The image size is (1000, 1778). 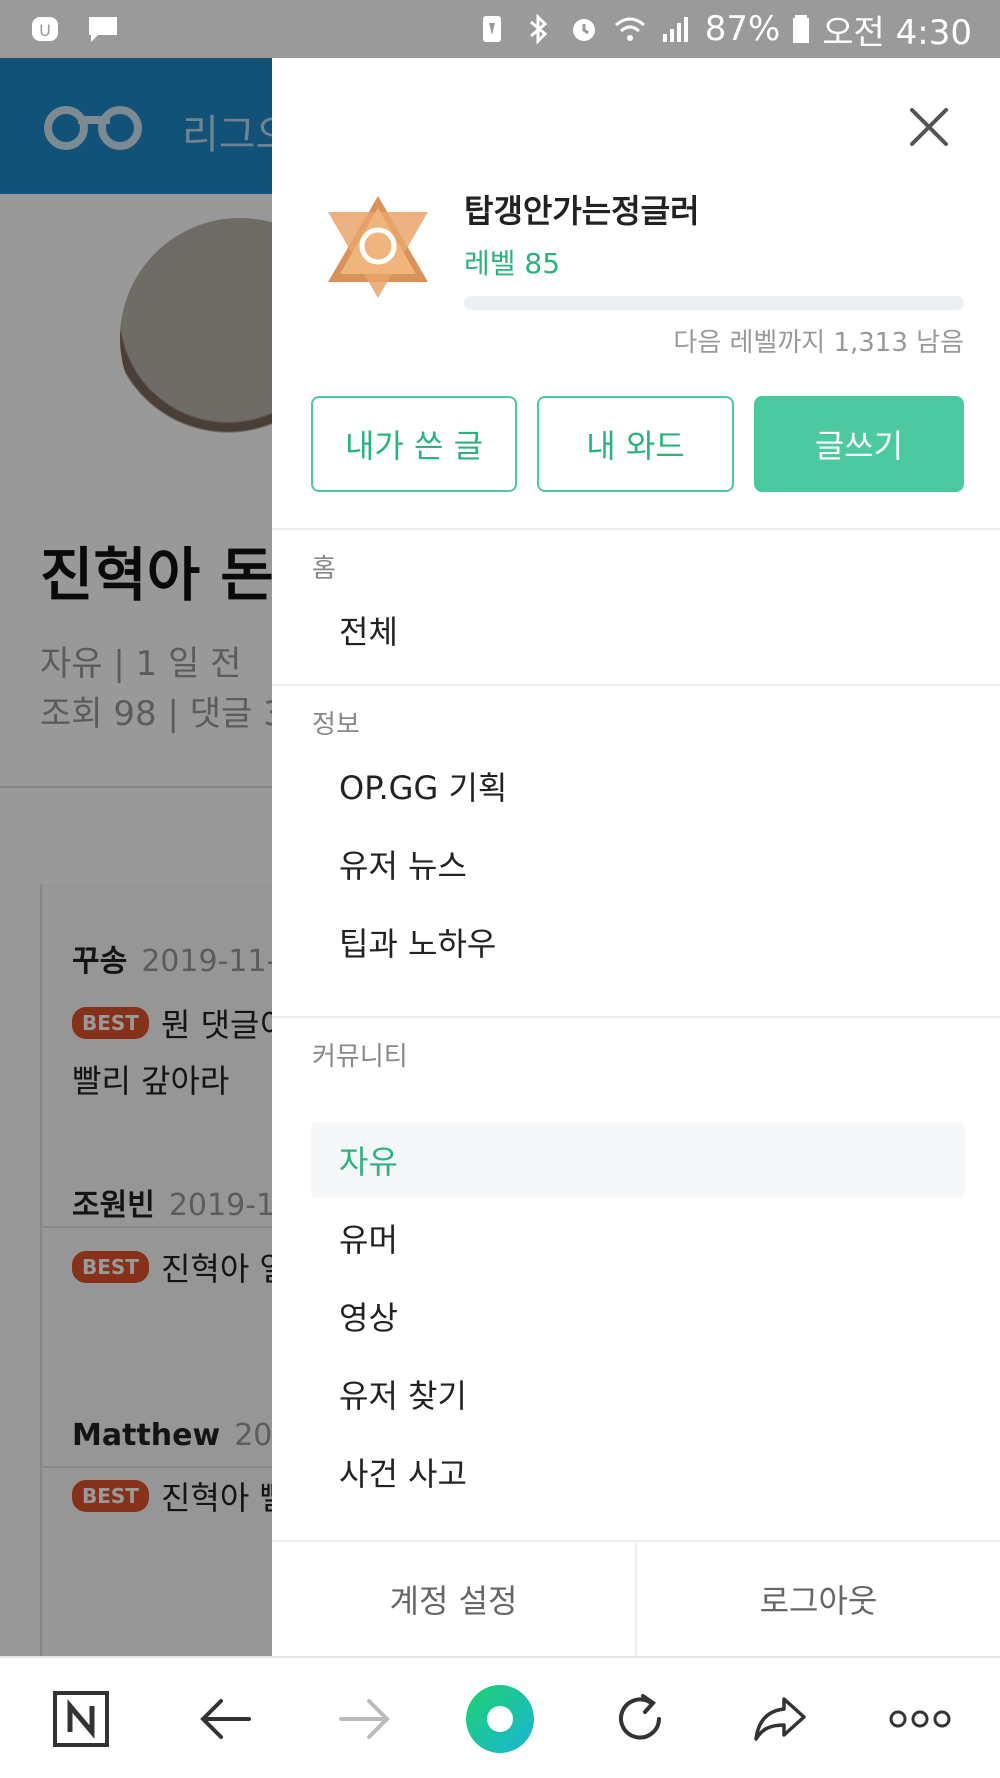 What do you see at coordinates (897, 32) in the screenshot?
I see `clock: 오전 4:30` at bounding box center [897, 32].